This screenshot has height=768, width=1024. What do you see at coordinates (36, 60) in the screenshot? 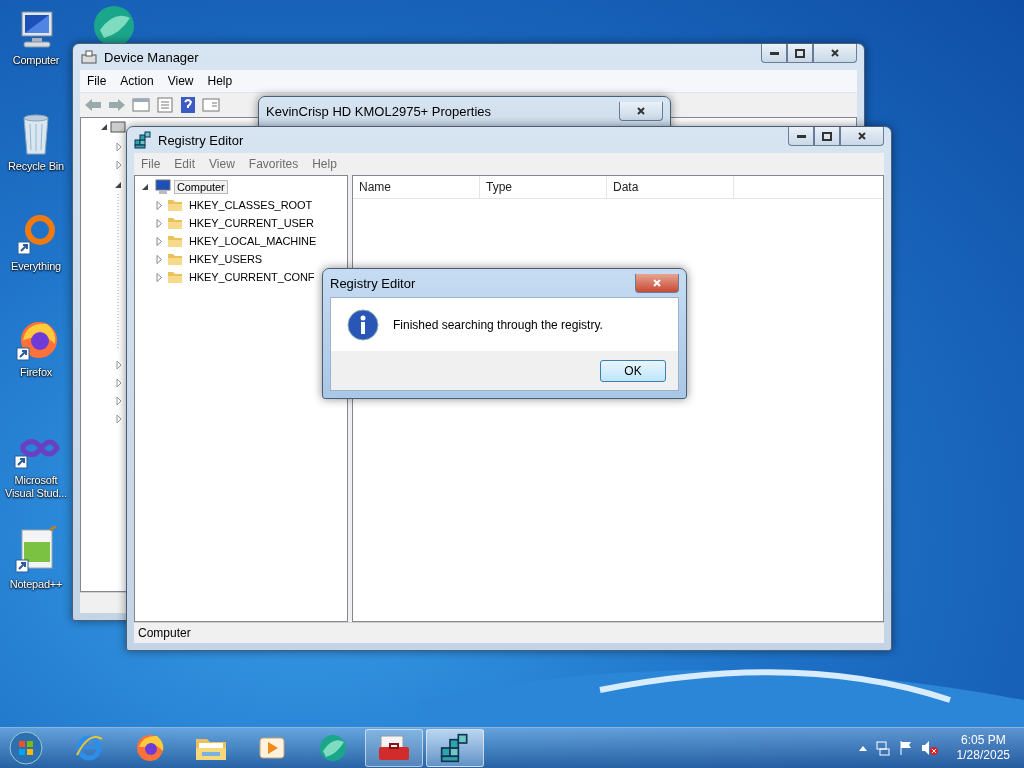
I see `icon-label: Computer` at bounding box center [36, 60].